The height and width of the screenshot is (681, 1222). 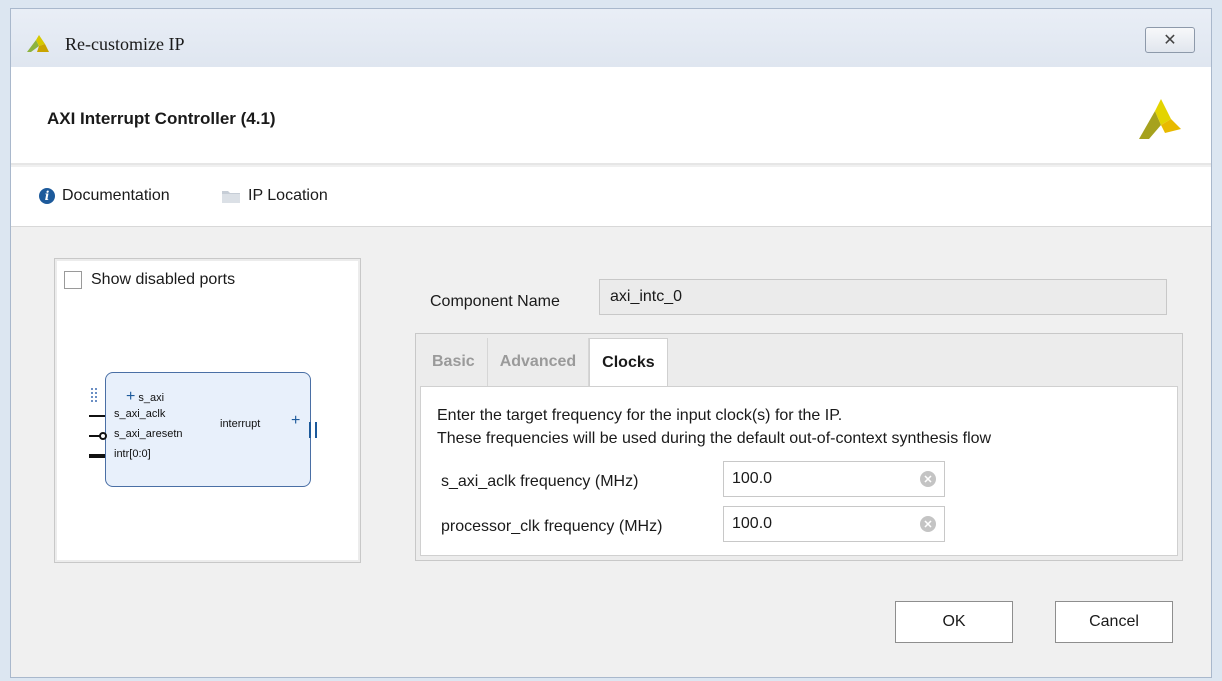 I want to click on documentation-label: Documentation, so click(x=116, y=195).